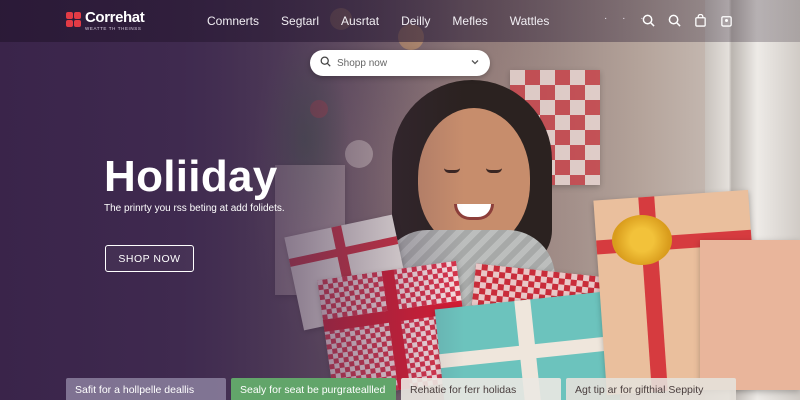 This screenshot has height=400, width=800. What do you see at coordinates (115, 17) in the screenshot?
I see `brand-name: Correhat` at bounding box center [115, 17].